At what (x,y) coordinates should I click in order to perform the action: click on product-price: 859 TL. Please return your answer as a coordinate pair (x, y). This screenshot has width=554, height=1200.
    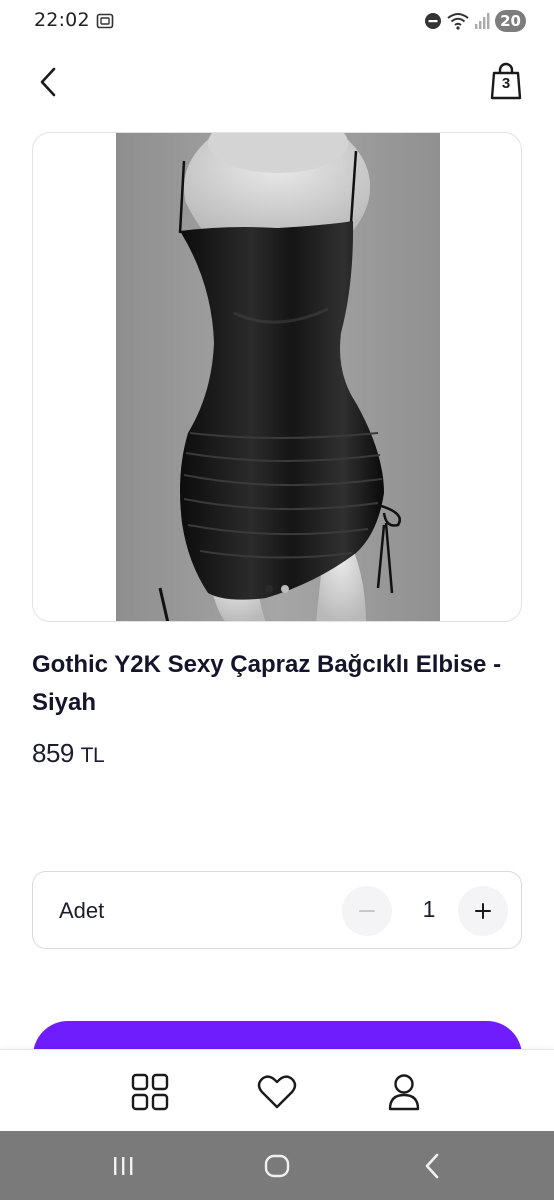
    Looking at the image, I should click on (68, 753).